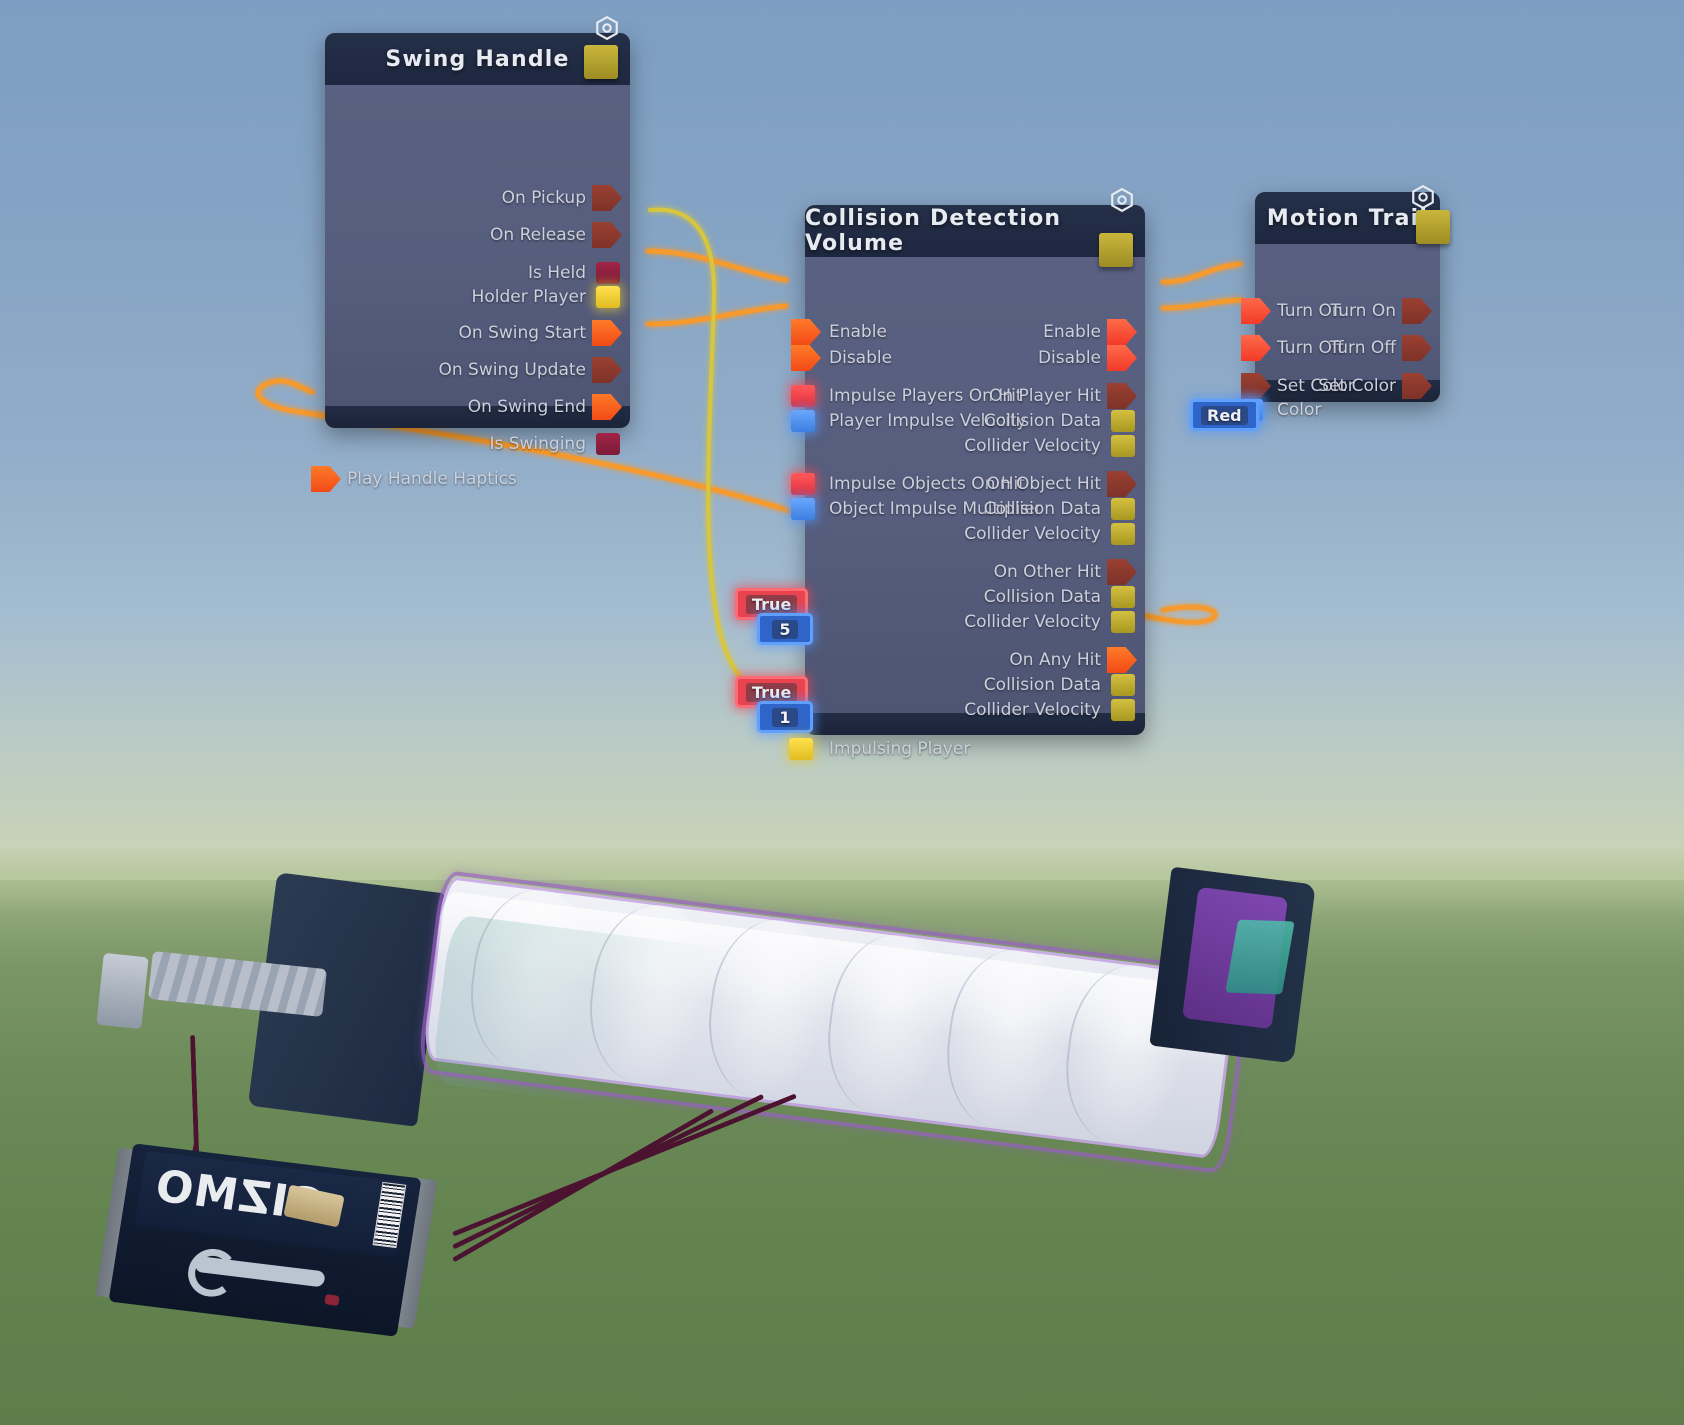 The height and width of the screenshot is (1425, 1684). I want to click on port-row-collider-velocity-player: Collider Velocity, so click(953, 446).